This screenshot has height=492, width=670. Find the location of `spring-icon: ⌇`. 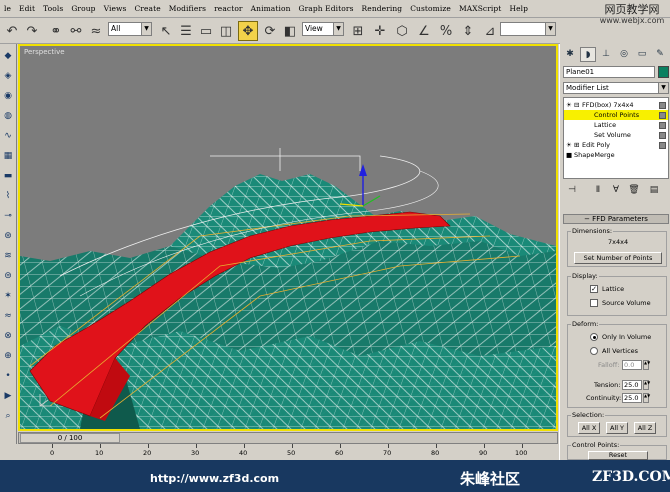

spring-icon: ⌇ is located at coordinates (8, 196).